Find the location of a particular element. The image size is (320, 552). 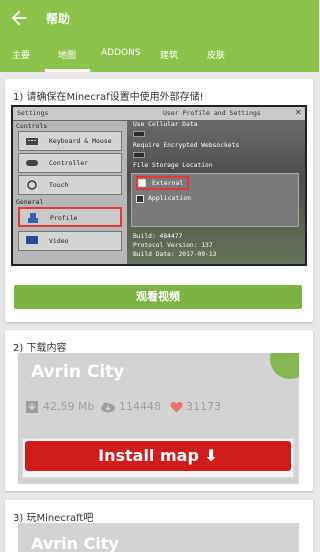

controller-icon is located at coordinates (32, 163).